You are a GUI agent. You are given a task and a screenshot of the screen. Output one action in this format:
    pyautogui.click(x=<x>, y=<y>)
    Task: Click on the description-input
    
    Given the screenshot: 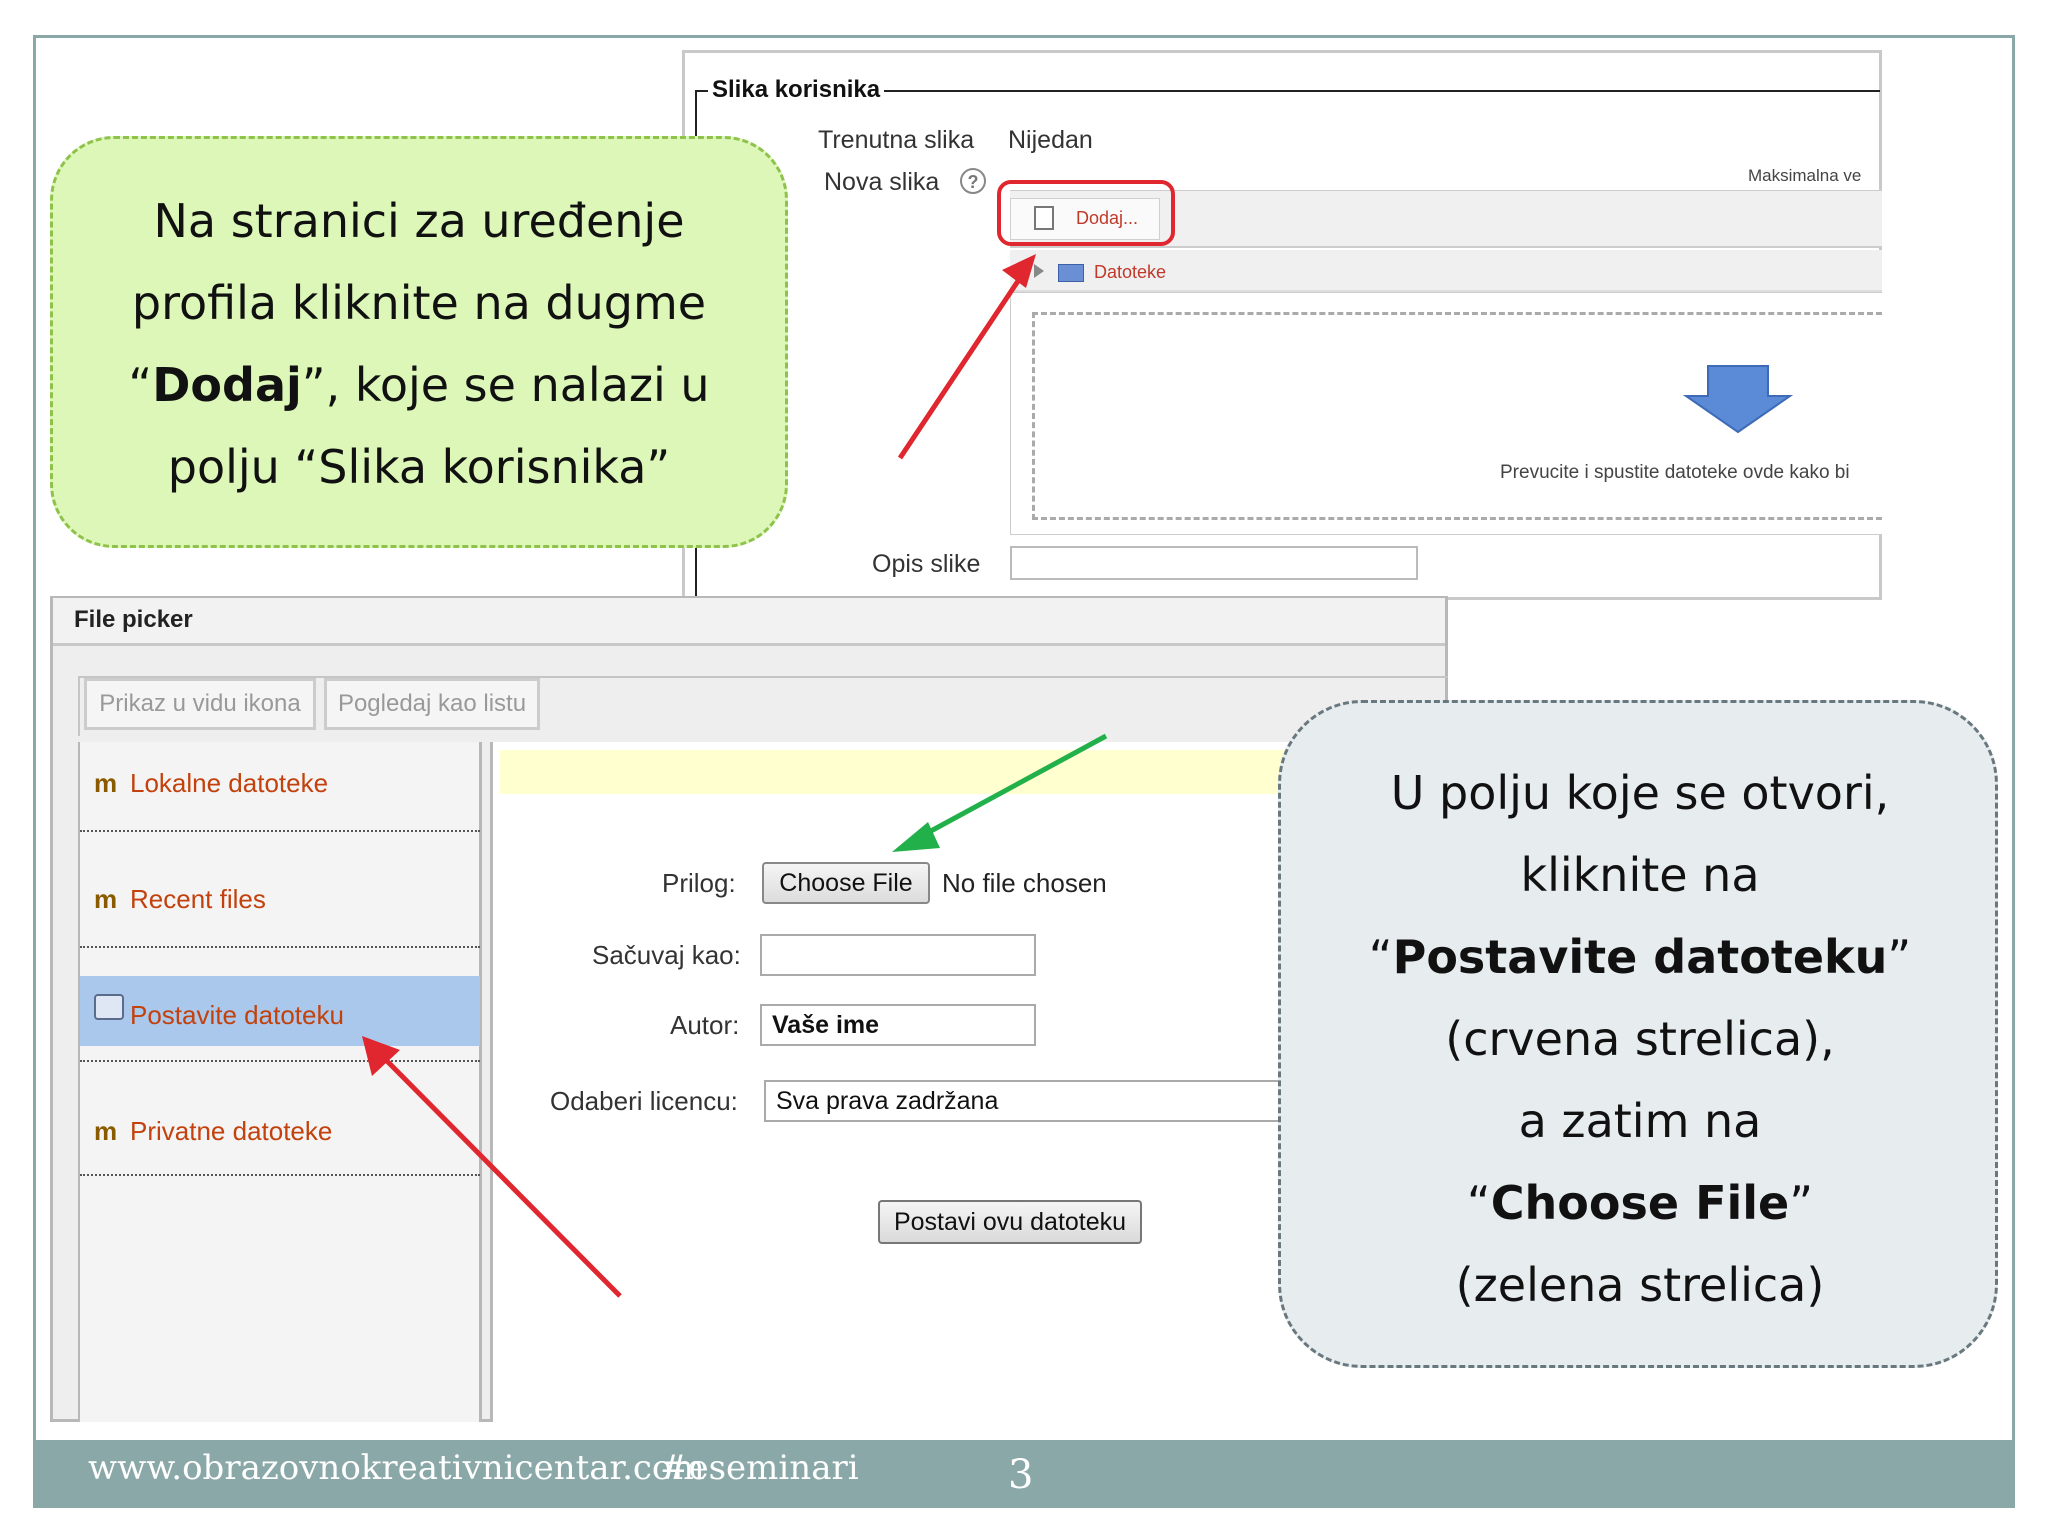 What is the action you would take?
    pyautogui.click(x=1214, y=563)
    